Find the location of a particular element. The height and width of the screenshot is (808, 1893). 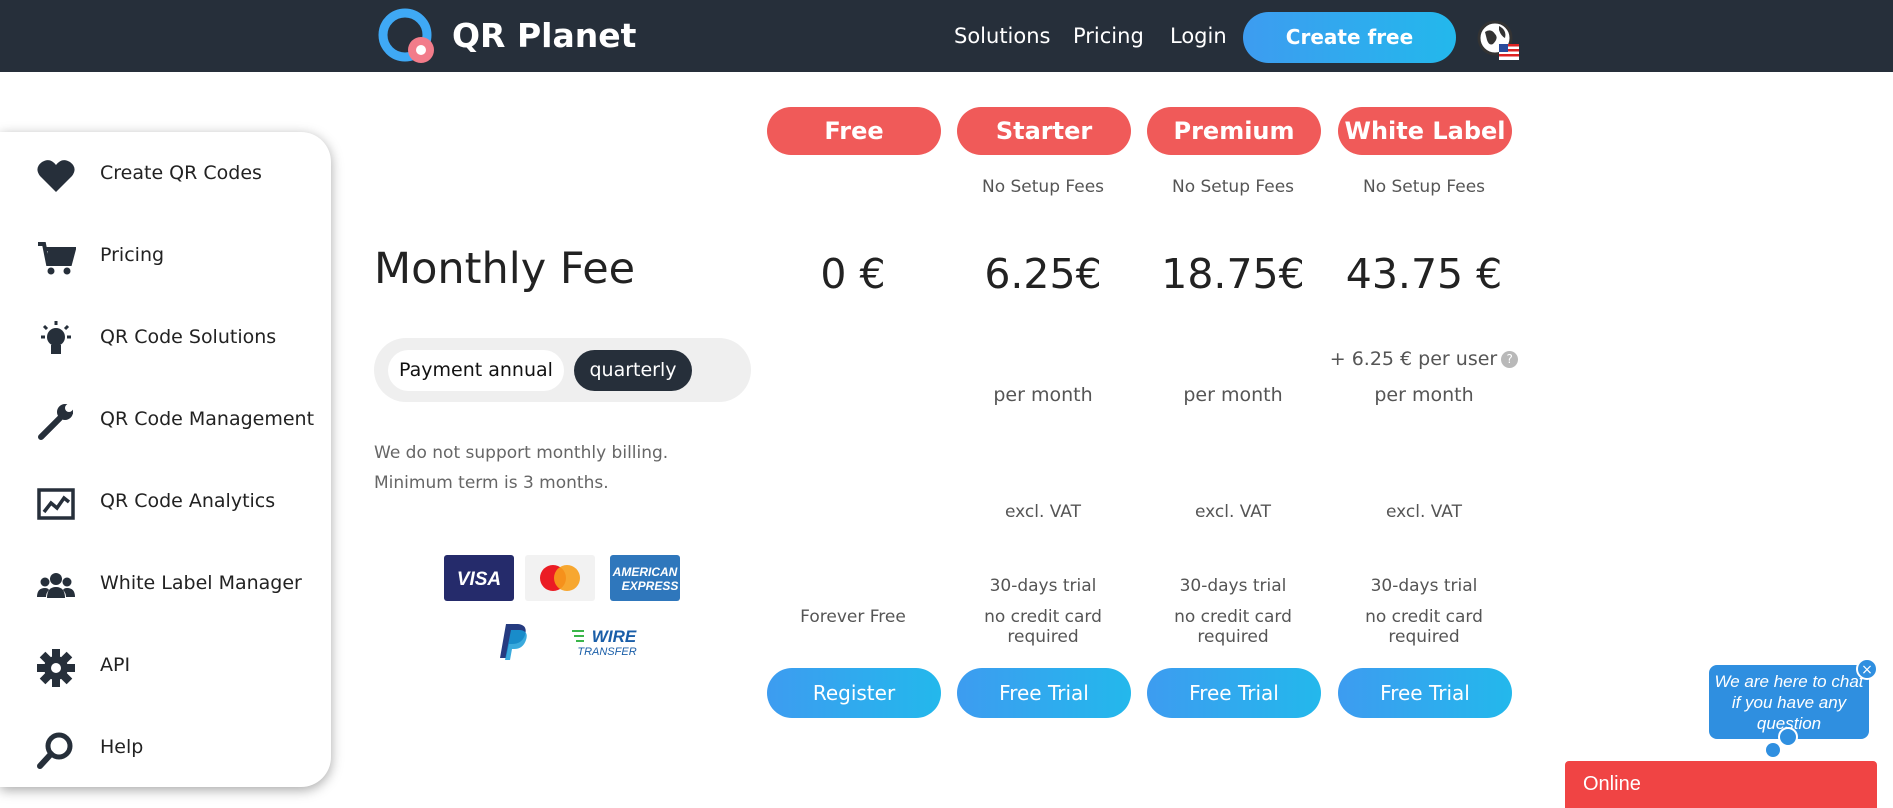

lightbulb-icon is located at coordinates (56, 337).